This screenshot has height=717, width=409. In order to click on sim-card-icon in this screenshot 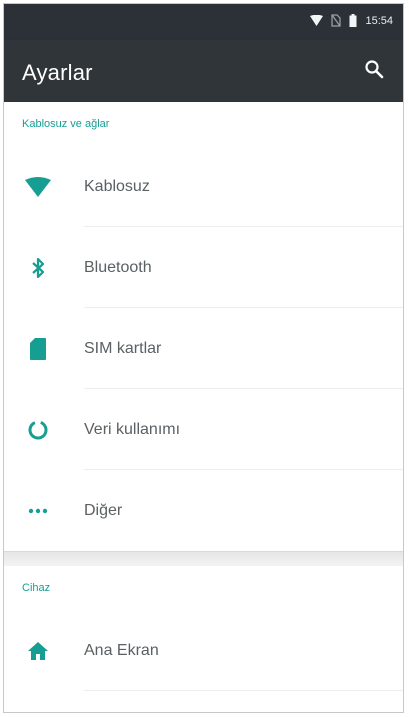, I will do `click(38, 349)`.